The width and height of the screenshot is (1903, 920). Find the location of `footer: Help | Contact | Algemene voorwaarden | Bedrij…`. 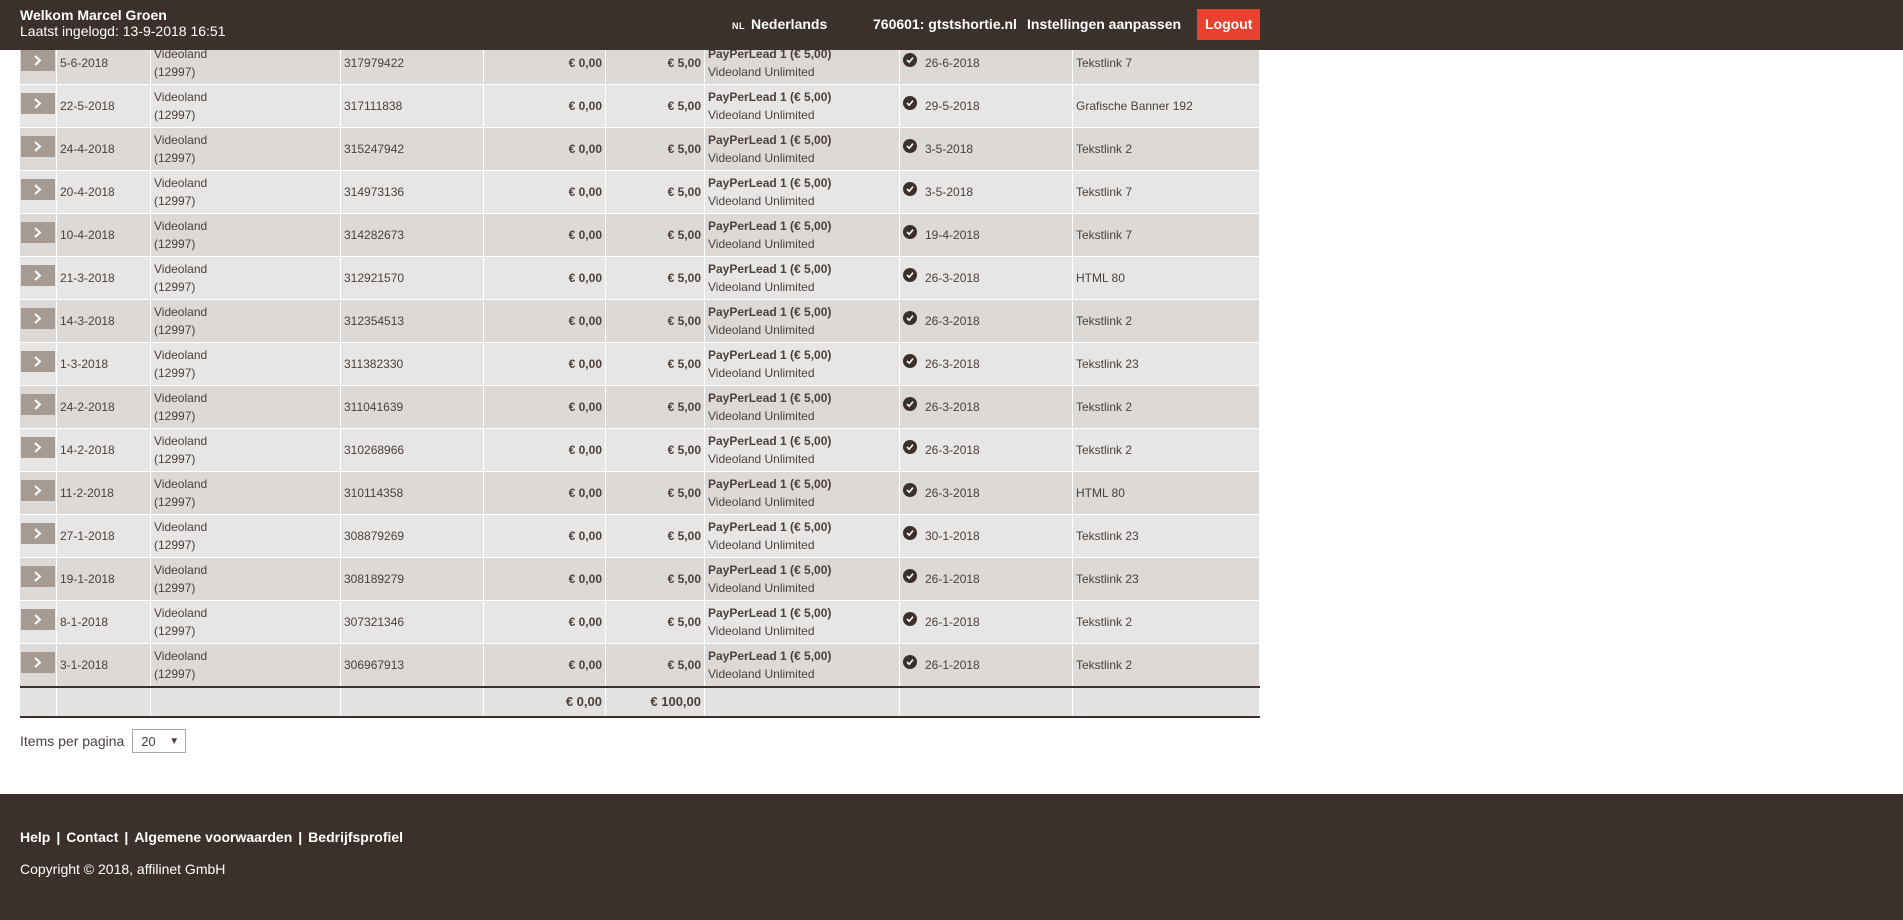

footer: Help | Contact | Algemene voorwaarden | Bedrij… is located at coordinates (951, 857).